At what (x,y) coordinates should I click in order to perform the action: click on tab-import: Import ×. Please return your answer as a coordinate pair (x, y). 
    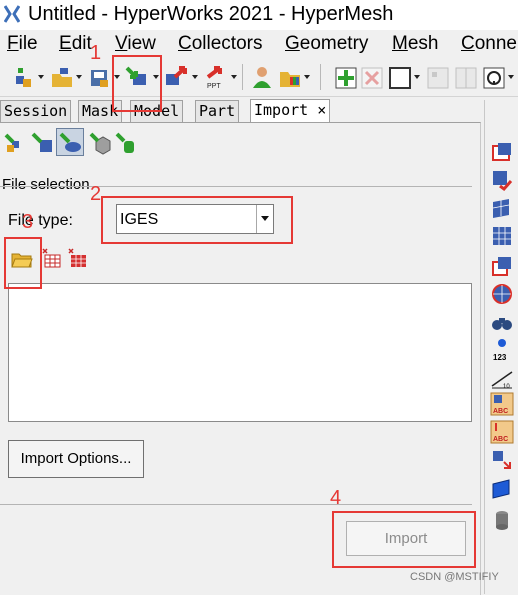
    Looking at the image, I should click on (290, 110).